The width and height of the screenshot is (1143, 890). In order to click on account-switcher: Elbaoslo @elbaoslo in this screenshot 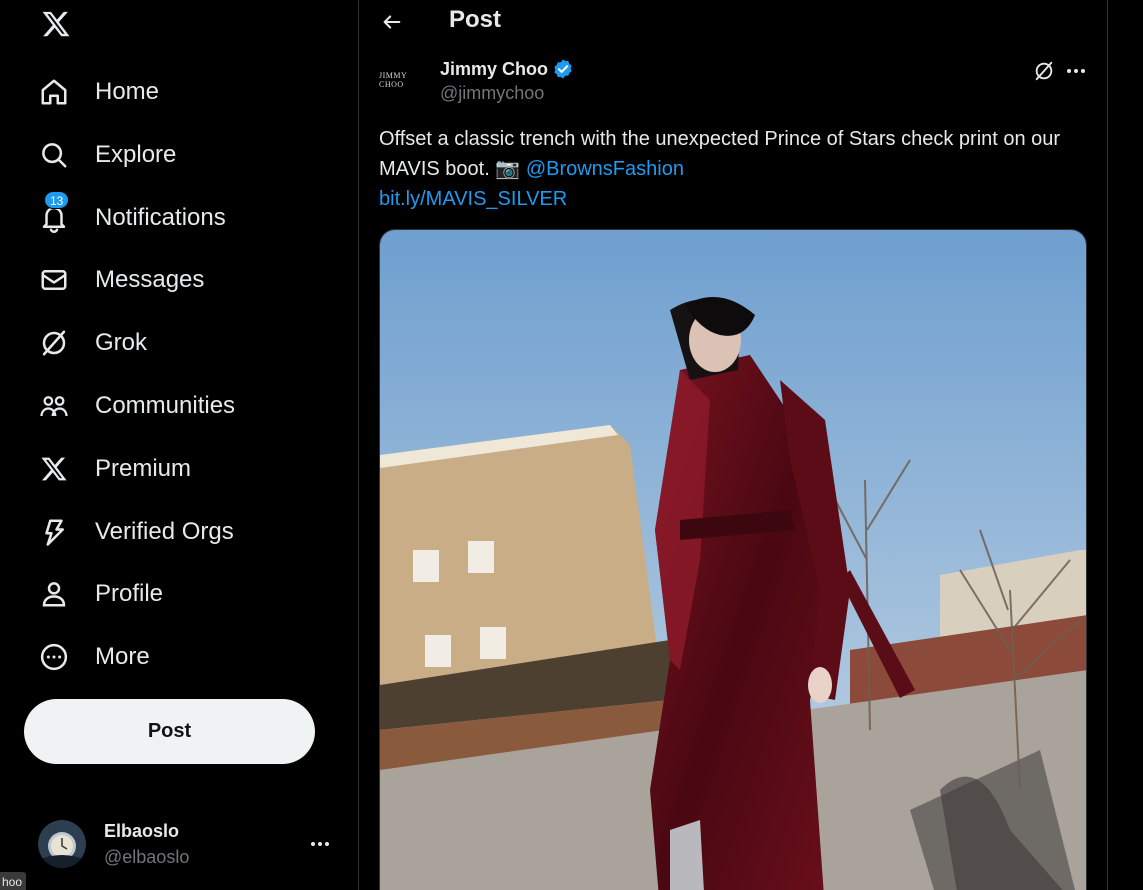, I will do `click(184, 844)`.